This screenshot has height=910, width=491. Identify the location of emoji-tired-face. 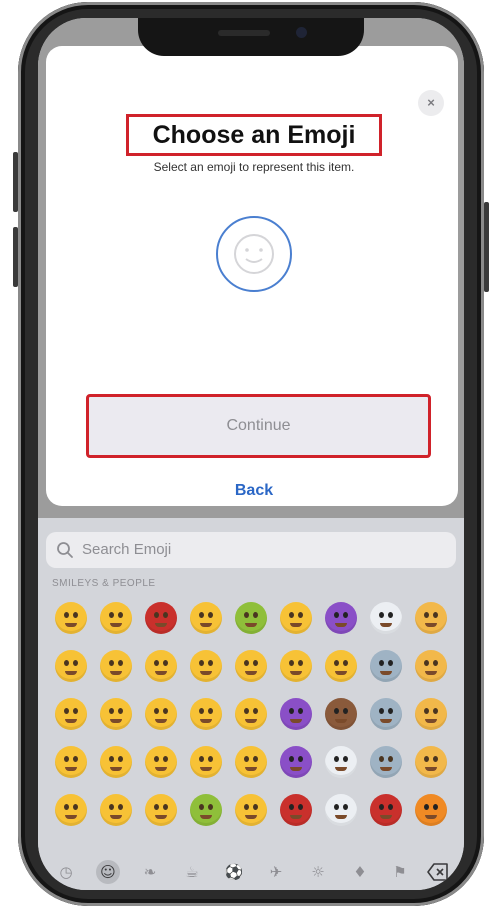
(160, 618).